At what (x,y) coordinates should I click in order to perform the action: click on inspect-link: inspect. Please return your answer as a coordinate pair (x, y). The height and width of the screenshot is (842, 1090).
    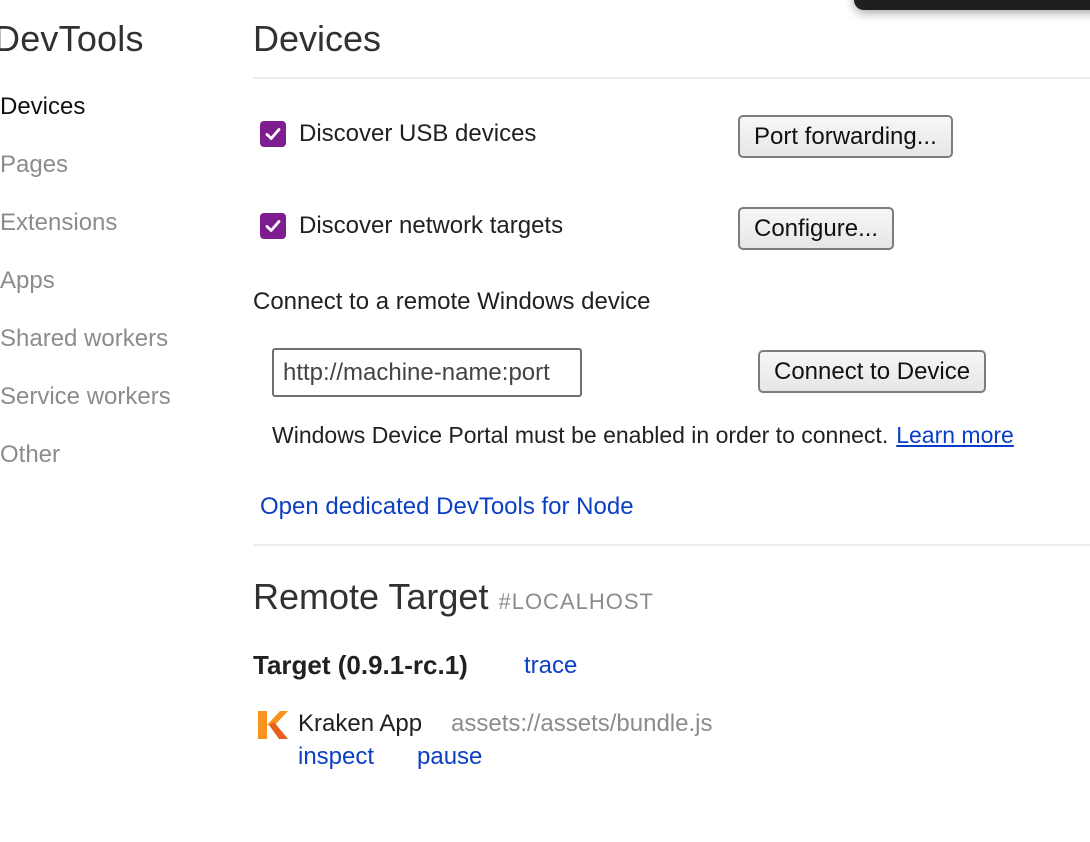
    Looking at the image, I should click on (336, 757).